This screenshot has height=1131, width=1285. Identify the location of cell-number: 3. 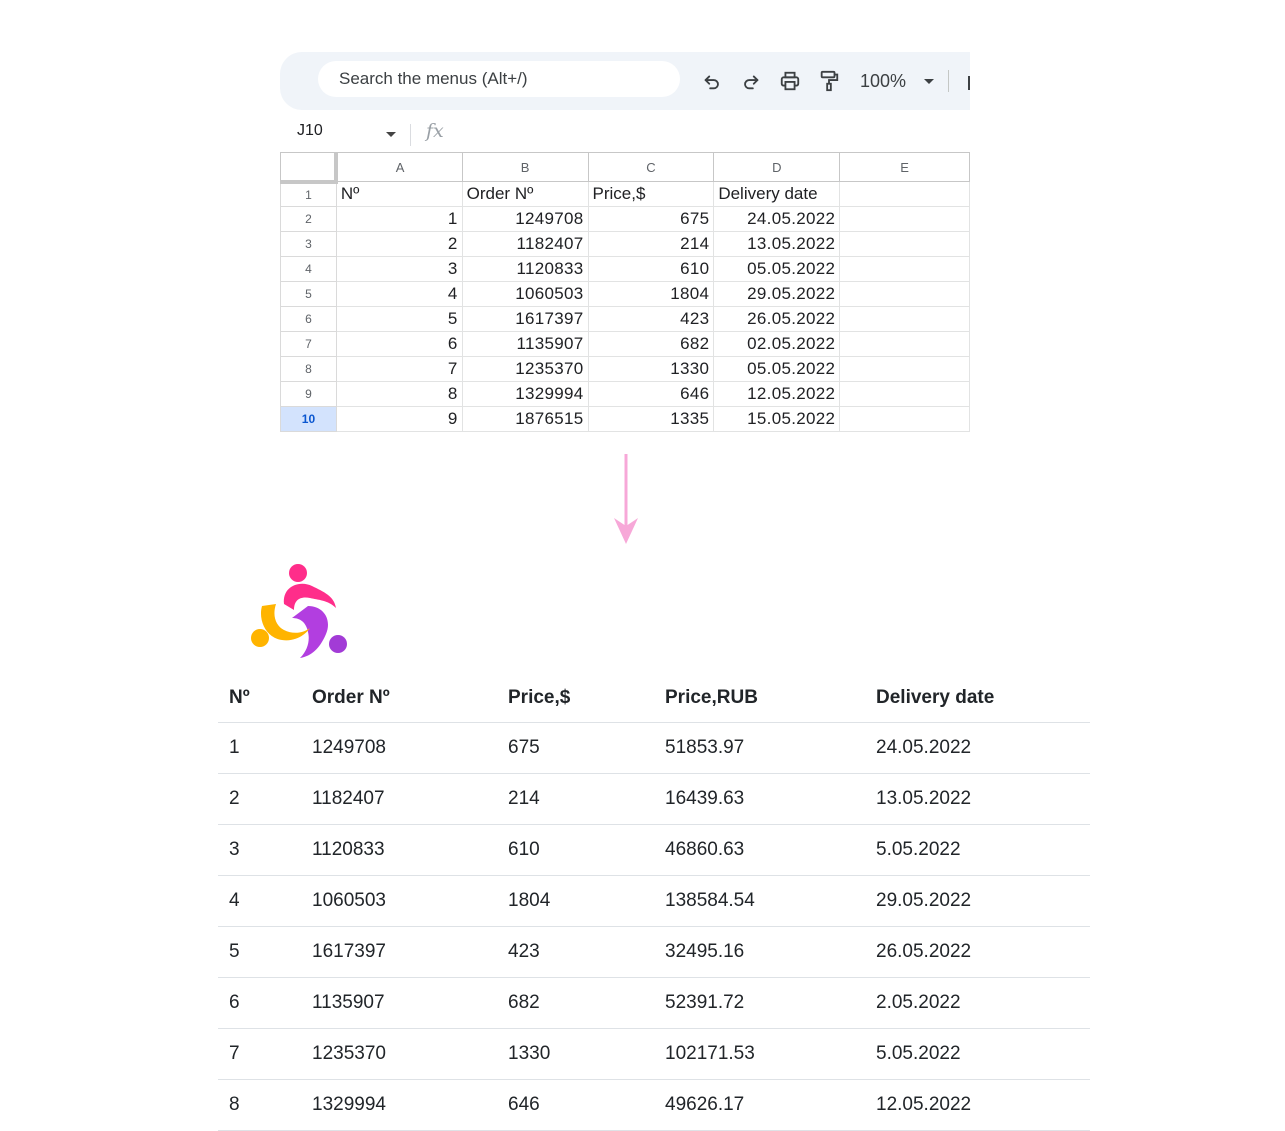
(259, 850).